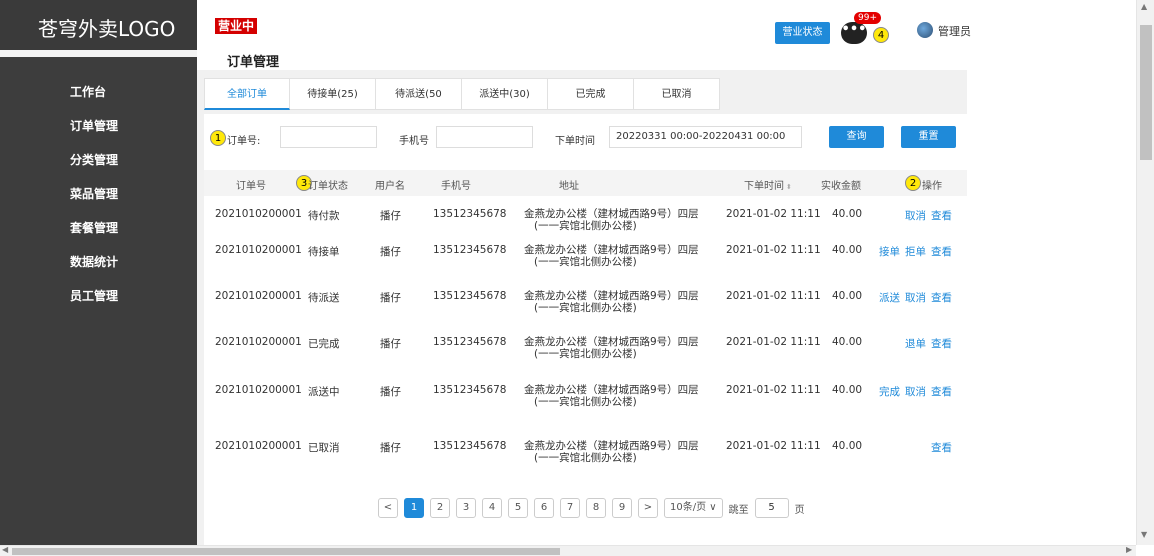 This screenshot has width=1154, height=556. Describe the element at coordinates (492, 508) in the screenshot. I see `page-4-button: 4` at that location.